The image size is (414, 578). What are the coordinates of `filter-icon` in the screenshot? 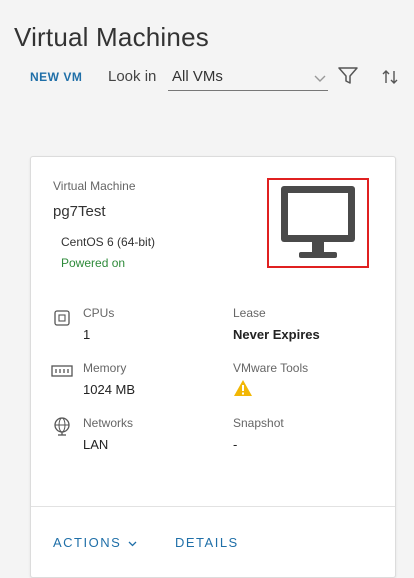 It's located at (348, 78).